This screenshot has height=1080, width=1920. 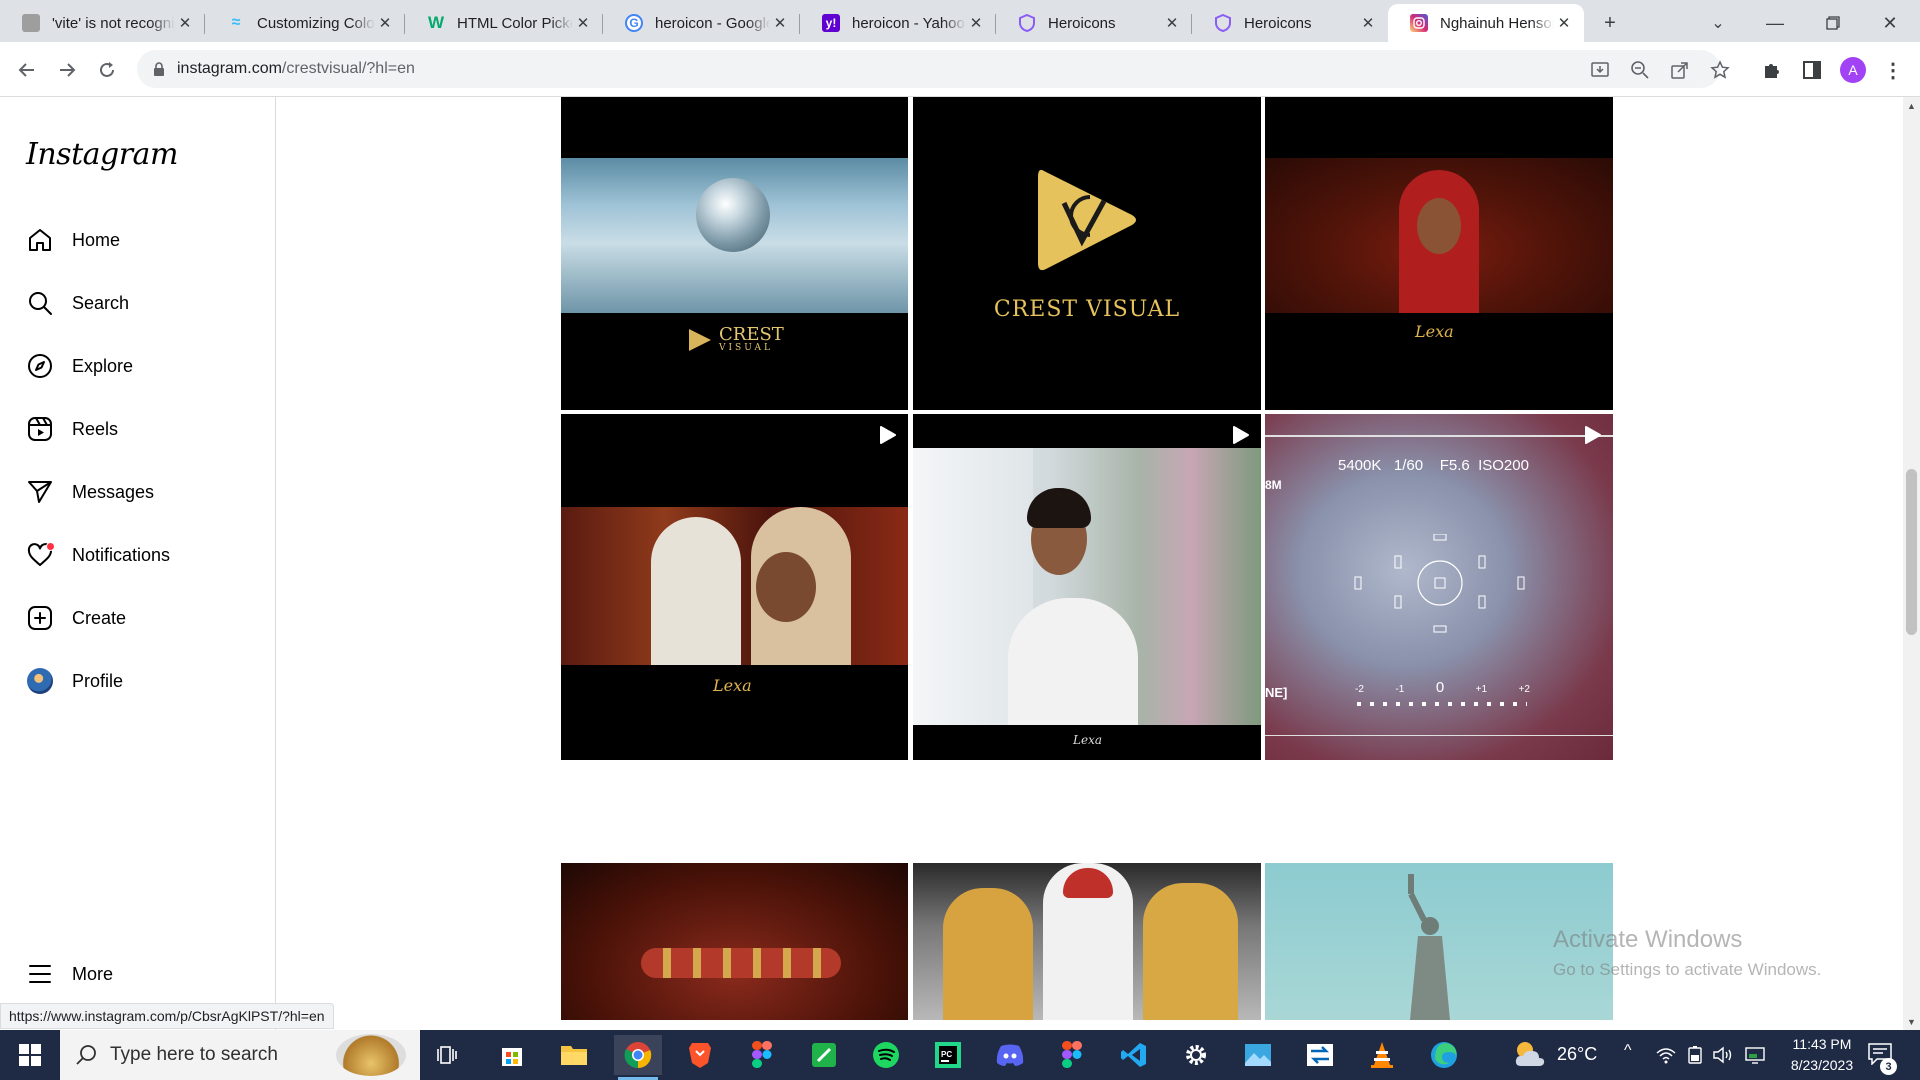 I want to click on tab-html-color-picker: W HTML Color Picker ✕, so click(x=504, y=23).